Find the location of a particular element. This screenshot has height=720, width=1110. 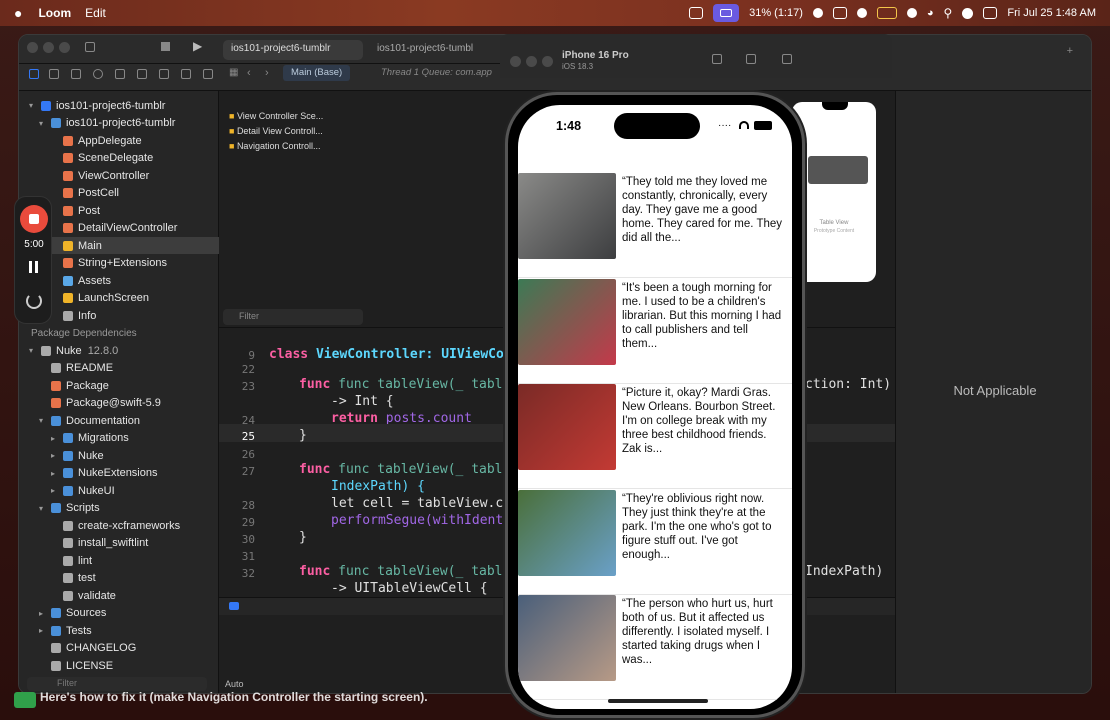

code-line-9: class ViewController: UIViewCon is located at coordinates (390, 354).